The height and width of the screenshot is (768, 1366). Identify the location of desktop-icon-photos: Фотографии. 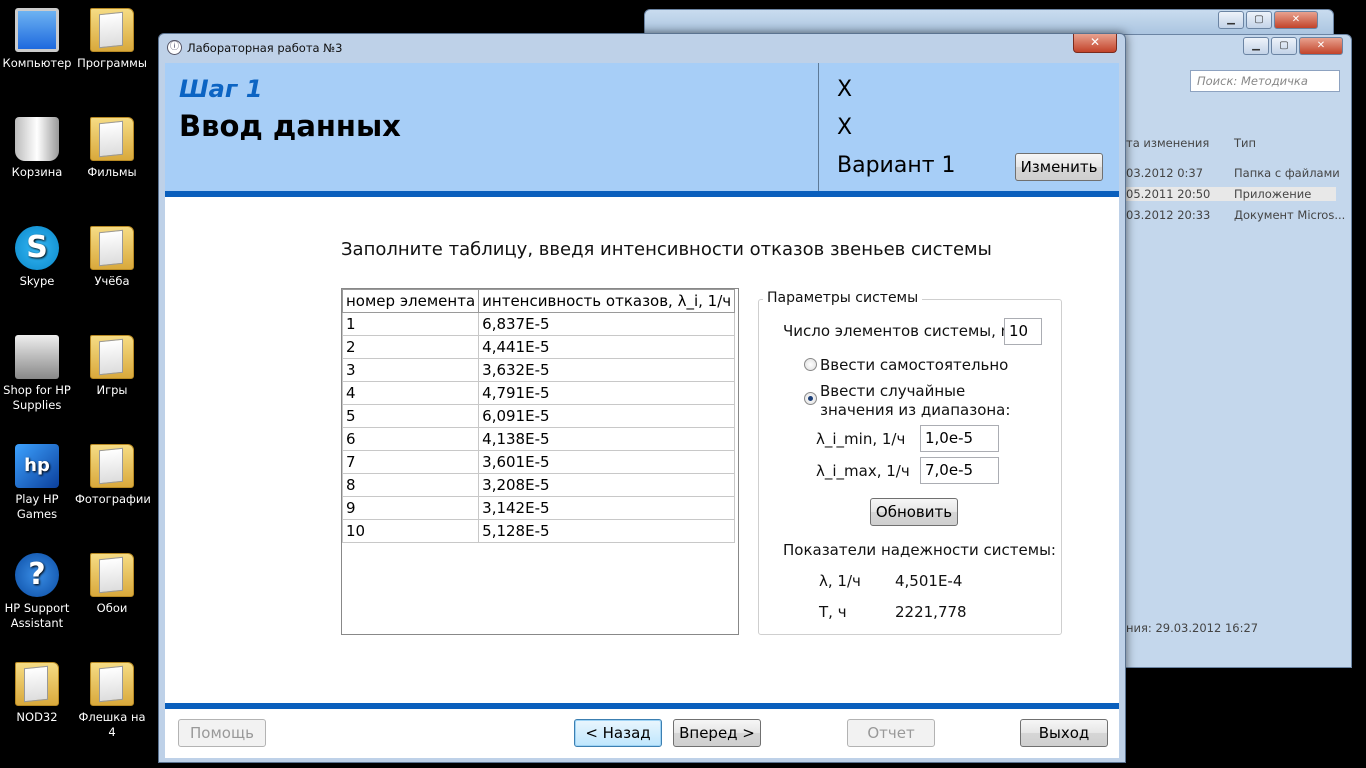
(113, 475).